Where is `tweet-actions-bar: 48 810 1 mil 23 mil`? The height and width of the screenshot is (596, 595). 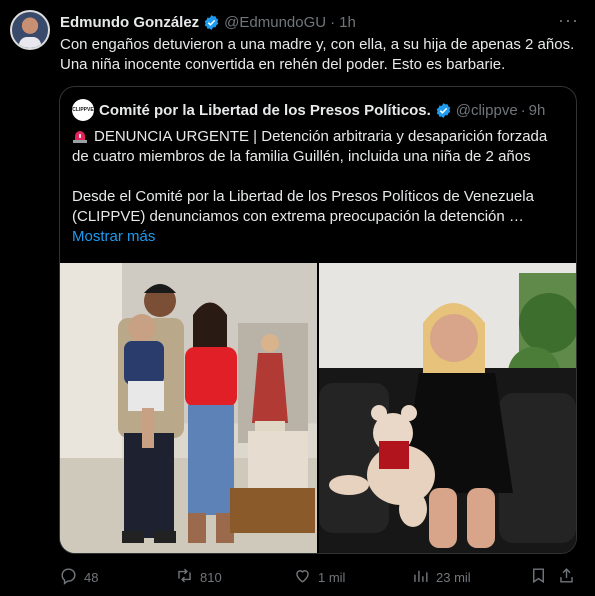 tweet-actions-bar: 48 810 1 mil 23 mil is located at coordinates (319, 577).